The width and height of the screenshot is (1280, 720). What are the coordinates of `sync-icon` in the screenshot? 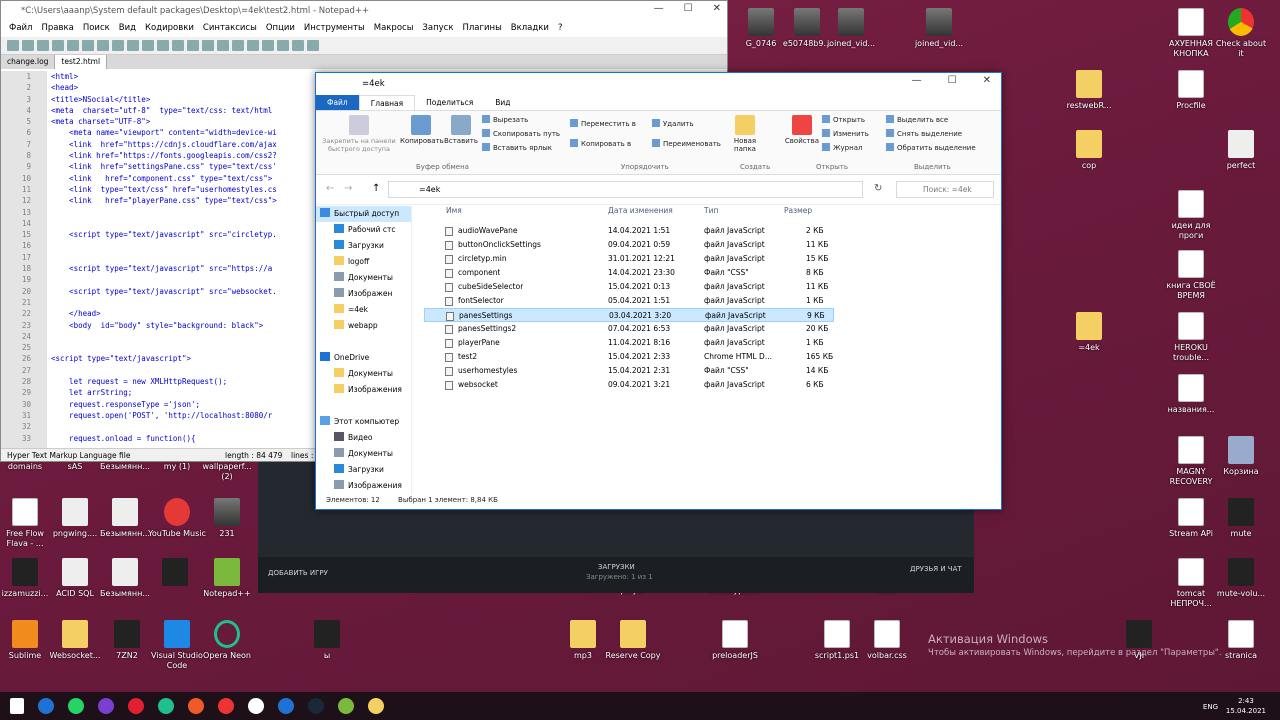 It's located at (238, 45).